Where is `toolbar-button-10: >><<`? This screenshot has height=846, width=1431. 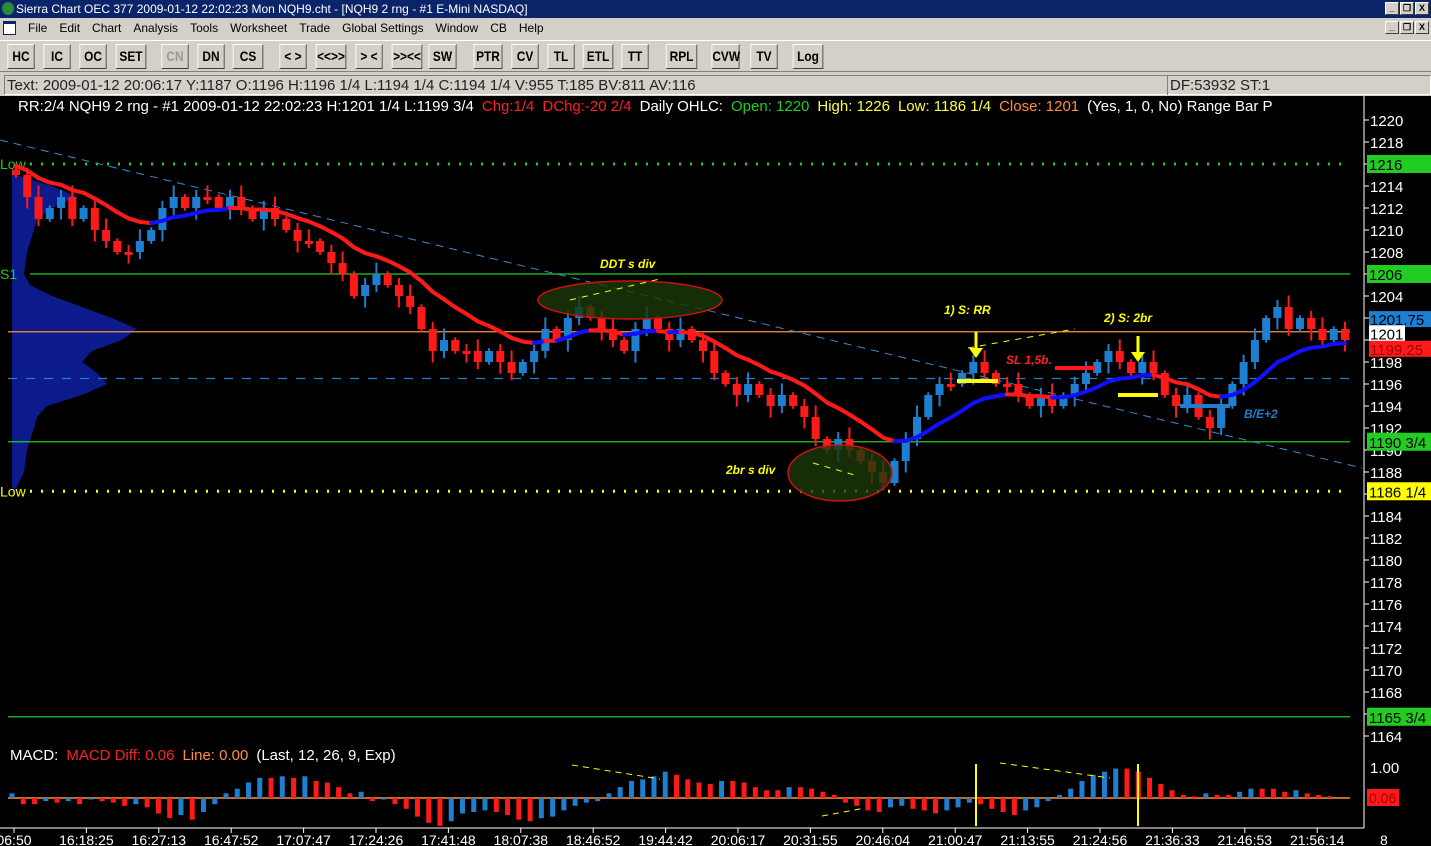
toolbar-button-10: >><< is located at coordinates (407, 56).